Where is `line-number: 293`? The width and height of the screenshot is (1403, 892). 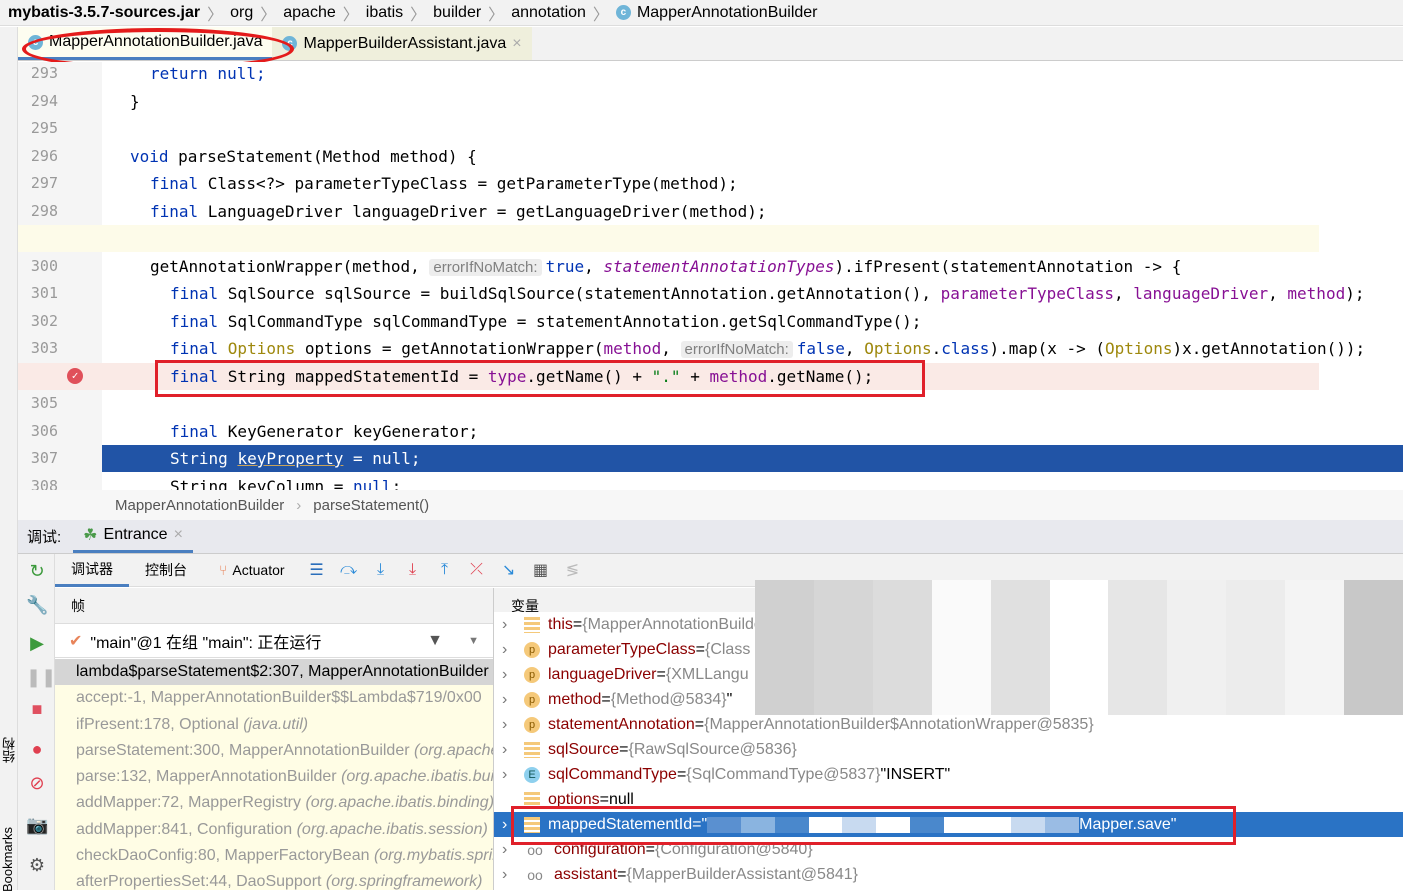 line-number: 293 is located at coordinates (38, 73).